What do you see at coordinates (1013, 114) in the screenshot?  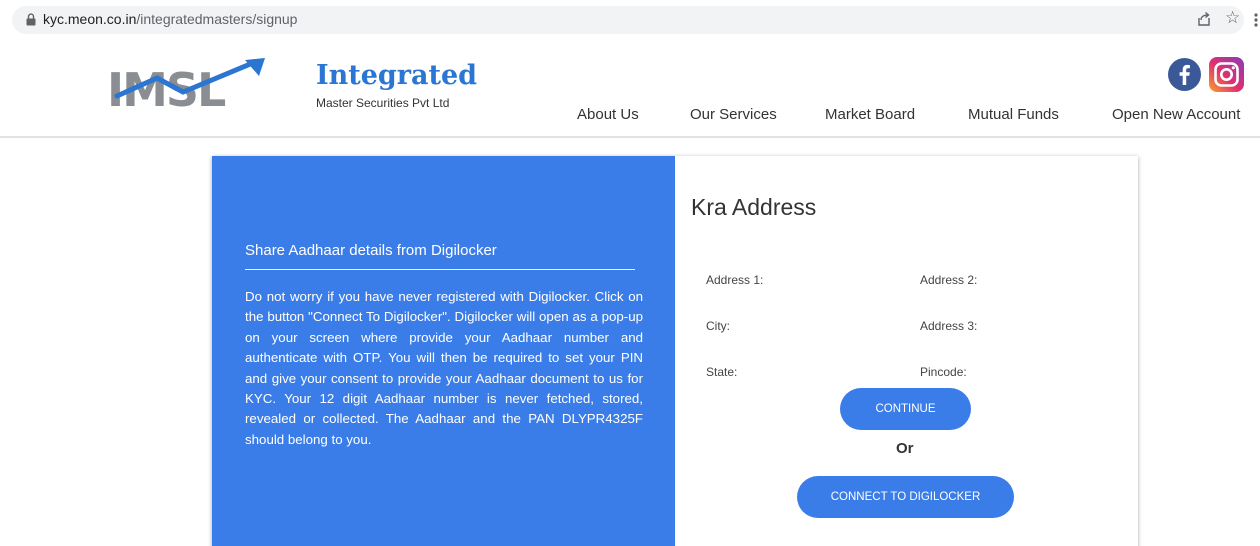 I see `nav-mutual-funds: Mutual Funds` at bounding box center [1013, 114].